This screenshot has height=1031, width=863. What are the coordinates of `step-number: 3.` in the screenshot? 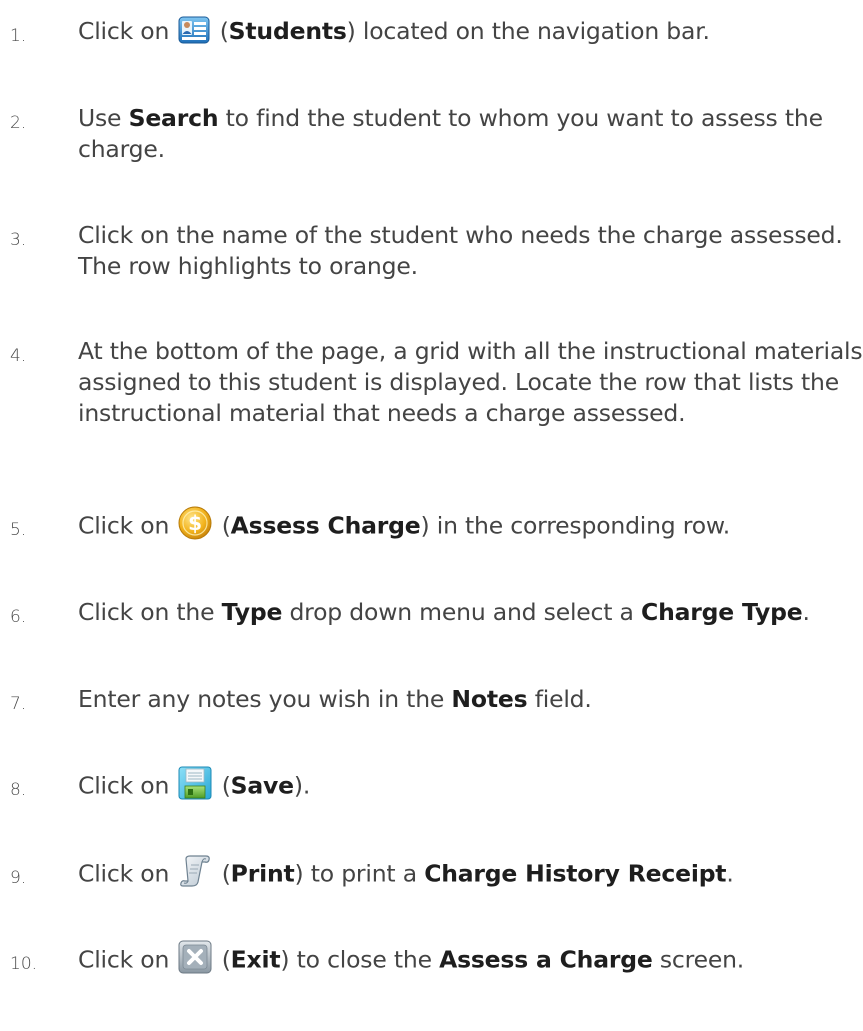 It's located at (18, 240).